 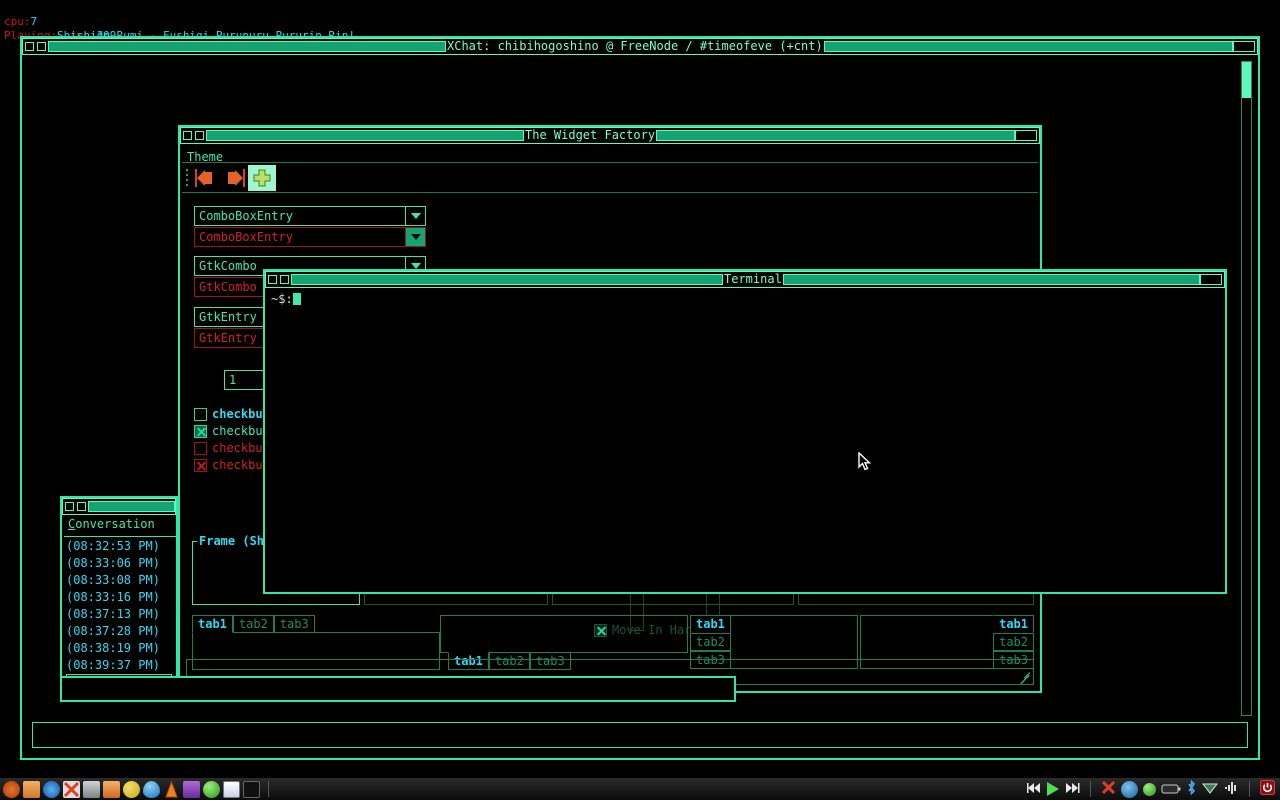 I want to click on xchat-icon, so click(x=71, y=789).